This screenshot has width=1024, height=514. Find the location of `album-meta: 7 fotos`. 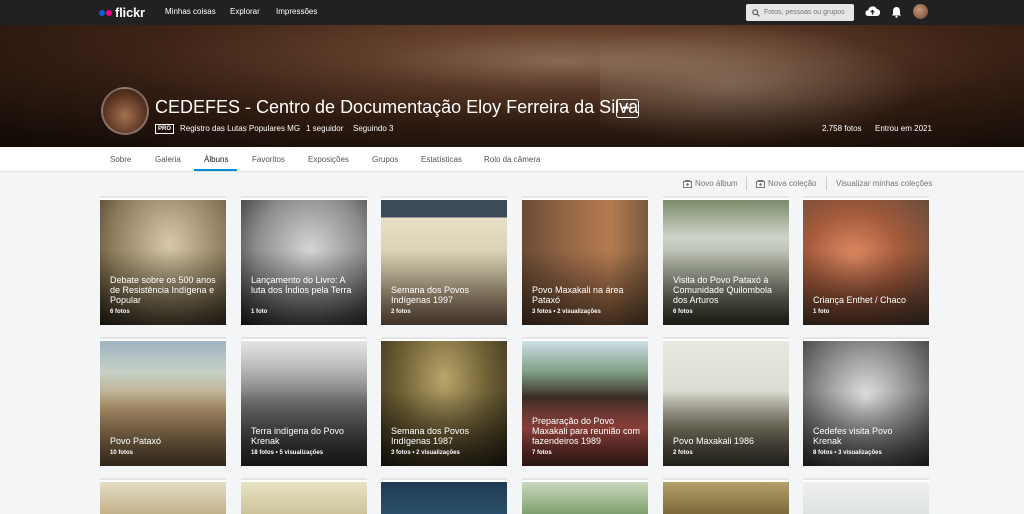

album-meta: 7 fotos is located at coordinates (542, 453).